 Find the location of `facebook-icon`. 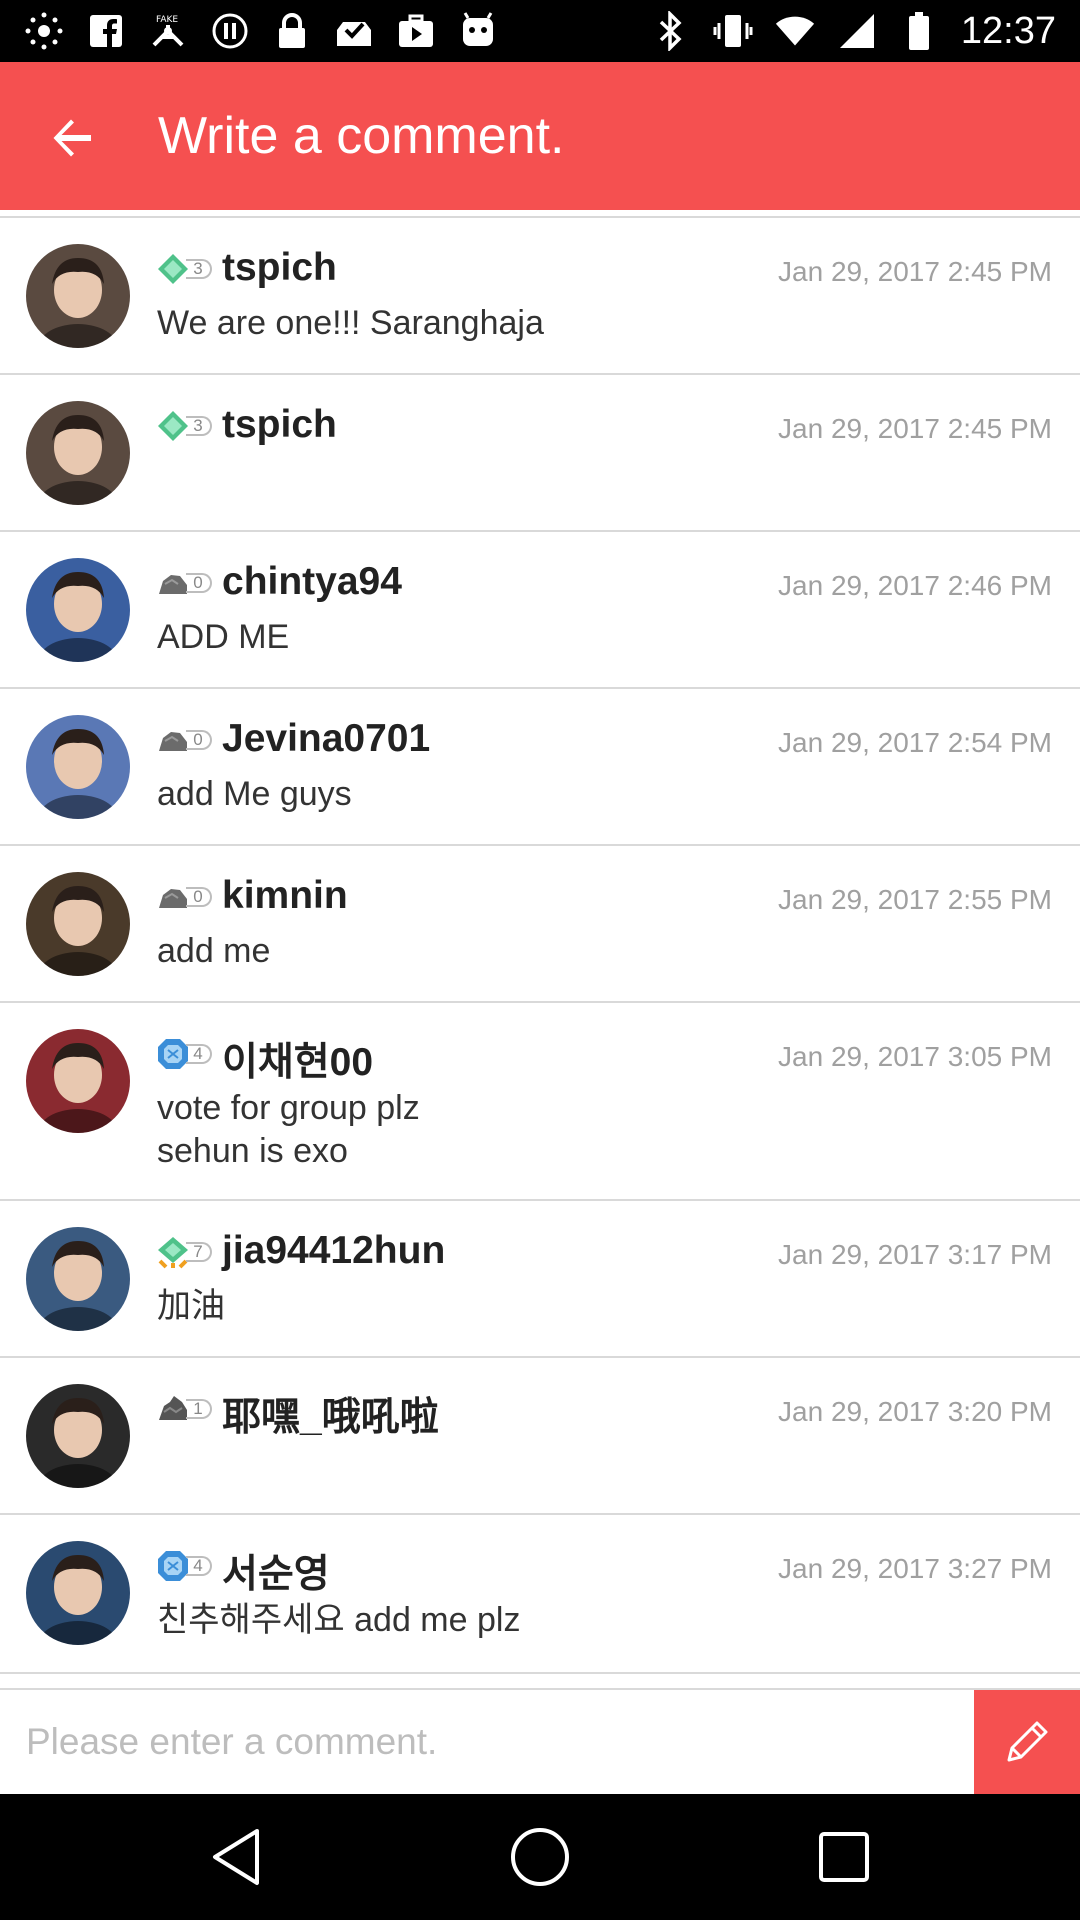

facebook-icon is located at coordinates (106, 31).